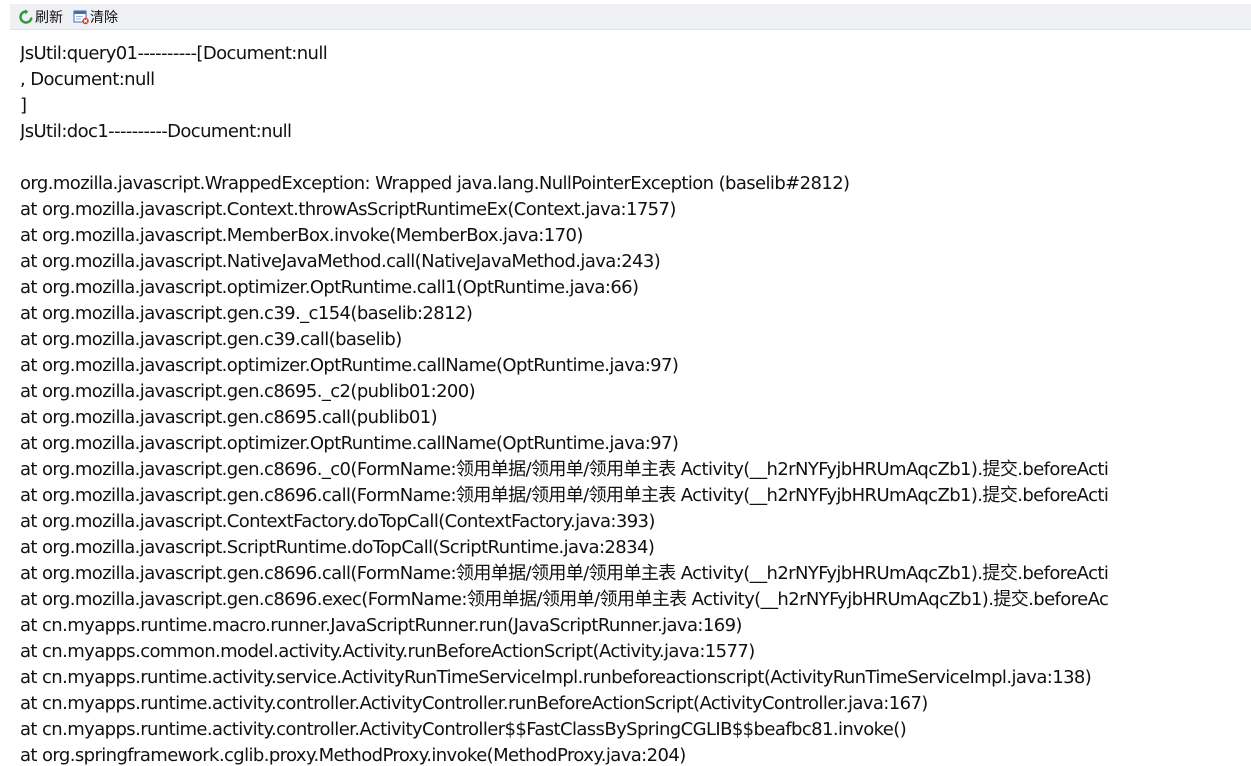 This screenshot has height=766, width=1251. Describe the element at coordinates (23, 105) in the screenshot. I see `log-line: ]` at that location.